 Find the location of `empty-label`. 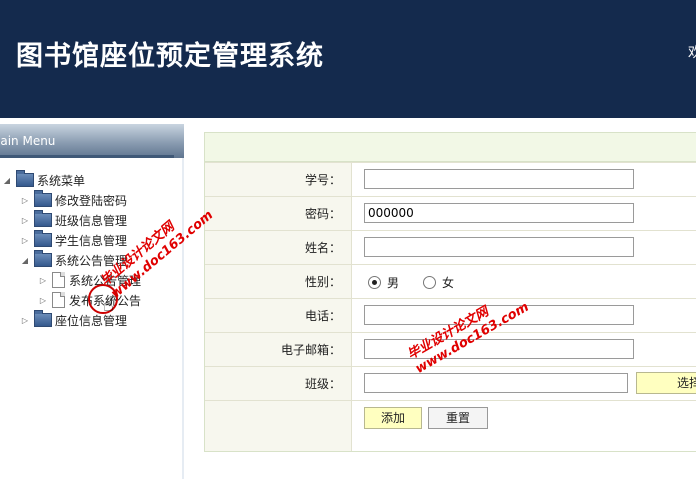

empty-label is located at coordinates (278, 426).